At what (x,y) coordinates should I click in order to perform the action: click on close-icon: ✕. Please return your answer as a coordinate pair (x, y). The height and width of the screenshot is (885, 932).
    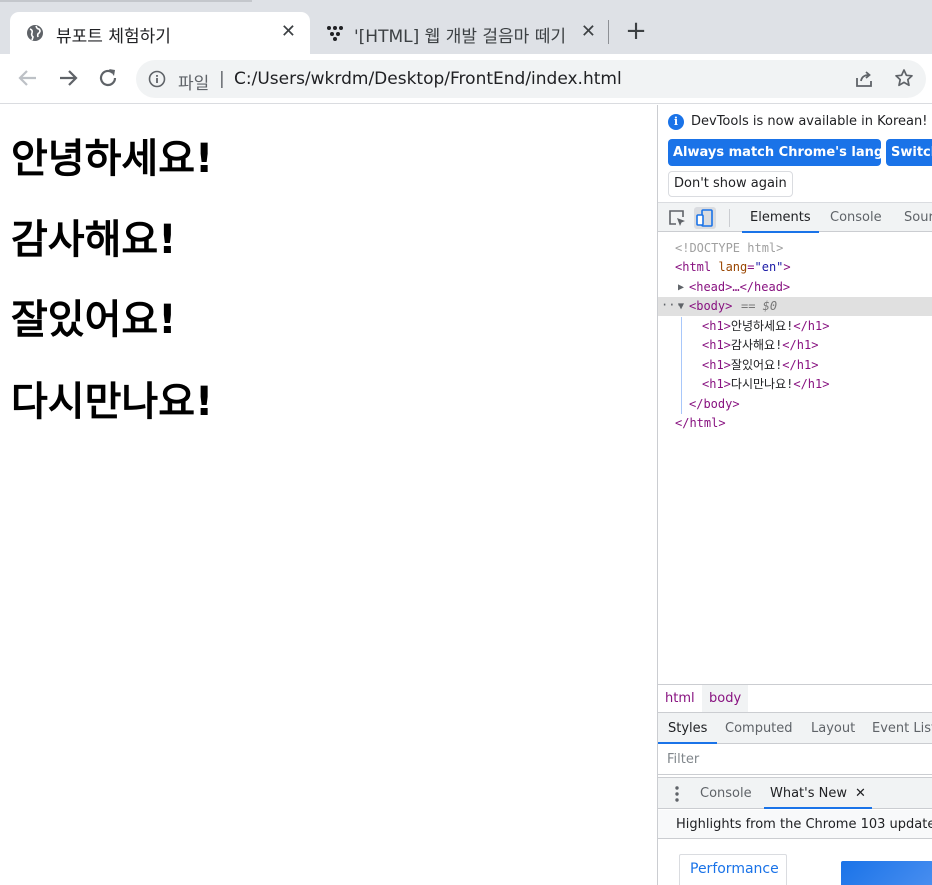
    Looking at the image, I should click on (860, 793).